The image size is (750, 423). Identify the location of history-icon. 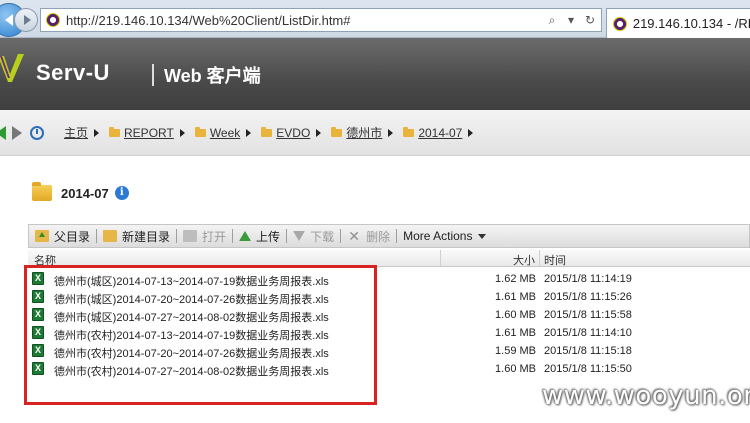
(37, 132).